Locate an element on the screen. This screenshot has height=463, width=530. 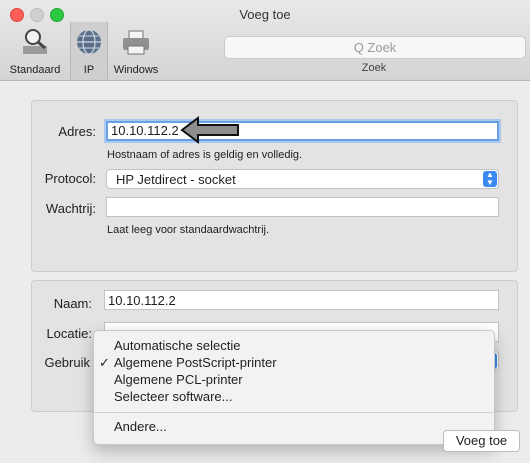
select-stepper-icon: ▲ ▼ is located at coordinates (490, 179).